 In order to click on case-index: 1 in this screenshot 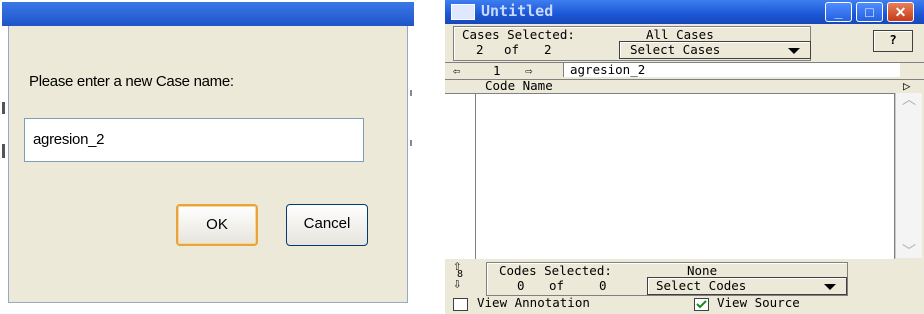, I will do `click(497, 70)`.